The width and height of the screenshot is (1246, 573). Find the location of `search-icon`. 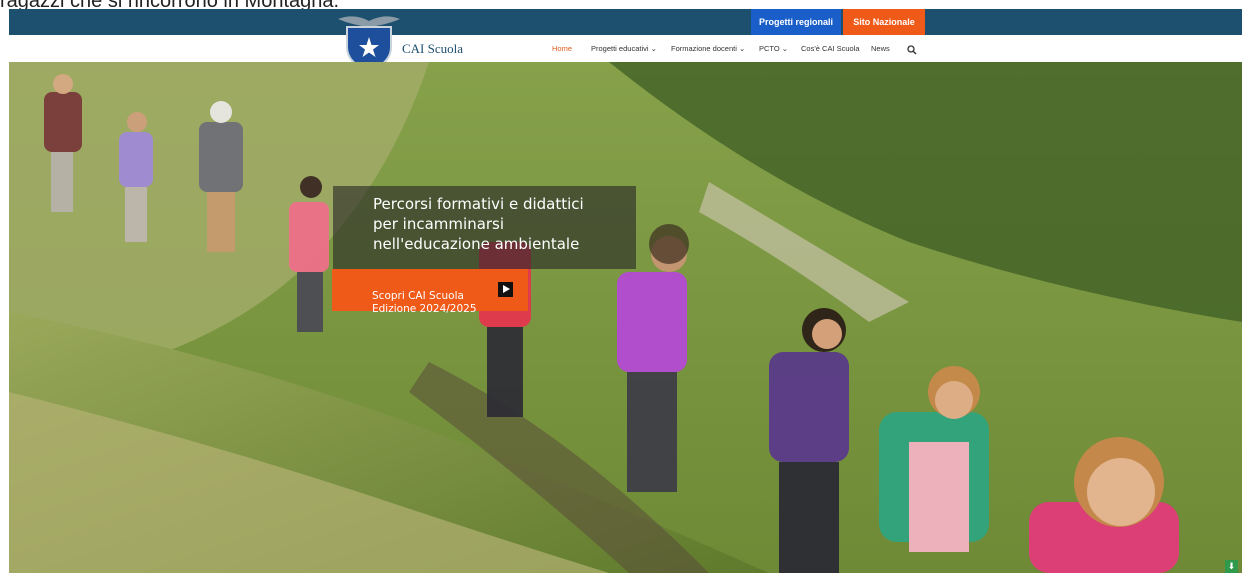

search-icon is located at coordinates (912, 48).